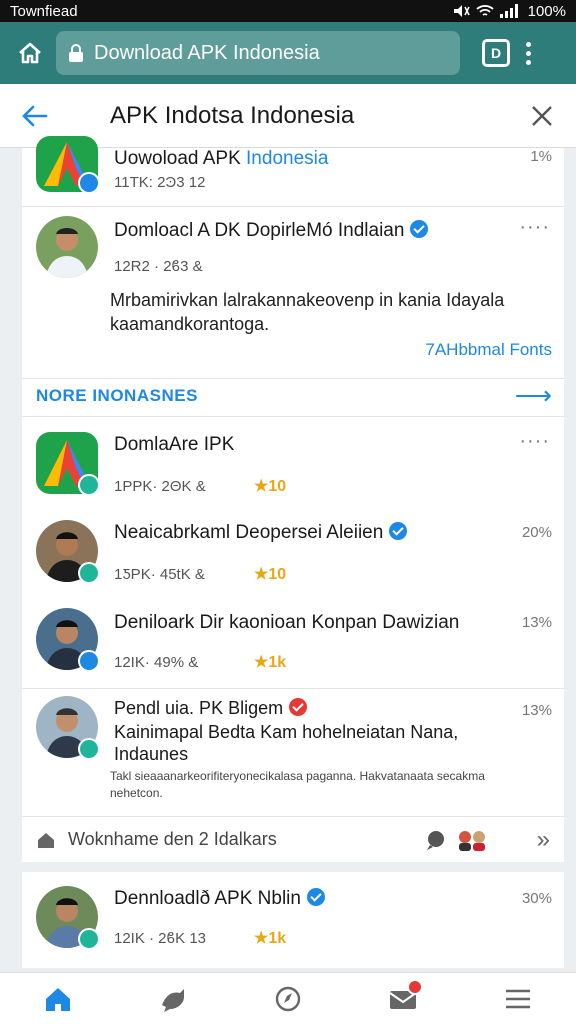 This screenshot has width=576, height=1024. I want to click on status-icons, so click(485, 11).